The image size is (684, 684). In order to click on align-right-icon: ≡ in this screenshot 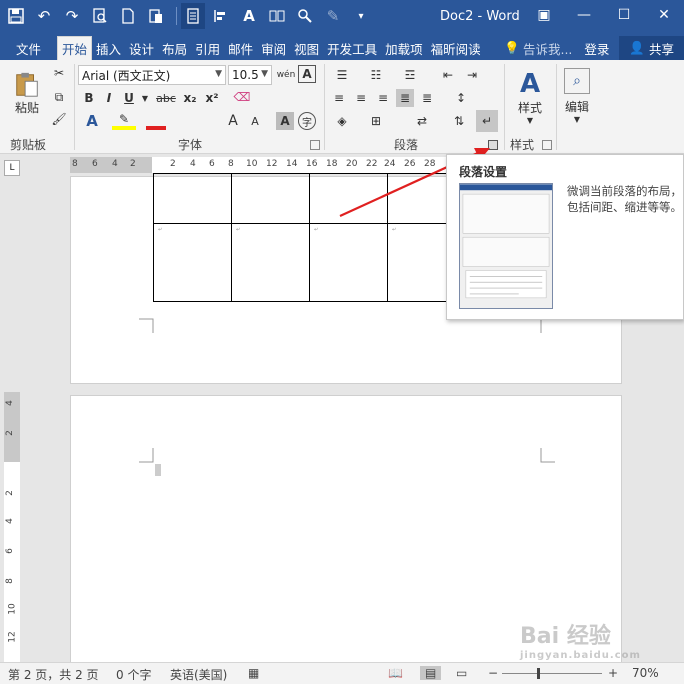, I will do `click(383, 98)`.